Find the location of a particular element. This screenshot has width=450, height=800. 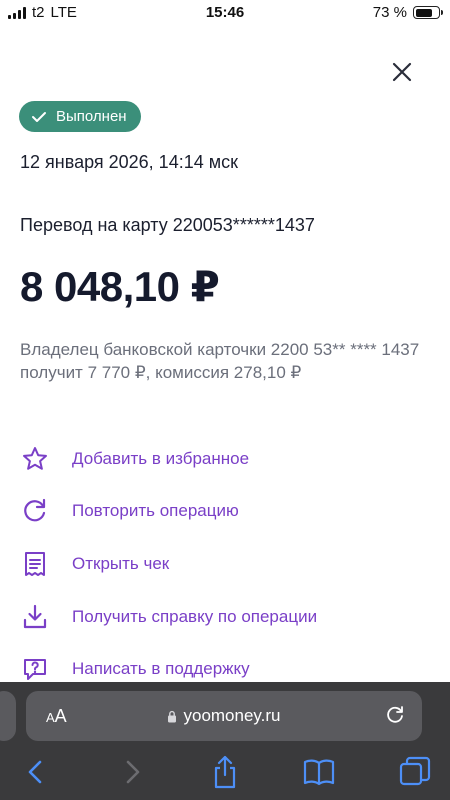

chat-question-icon is located at coordinates (35, 669).